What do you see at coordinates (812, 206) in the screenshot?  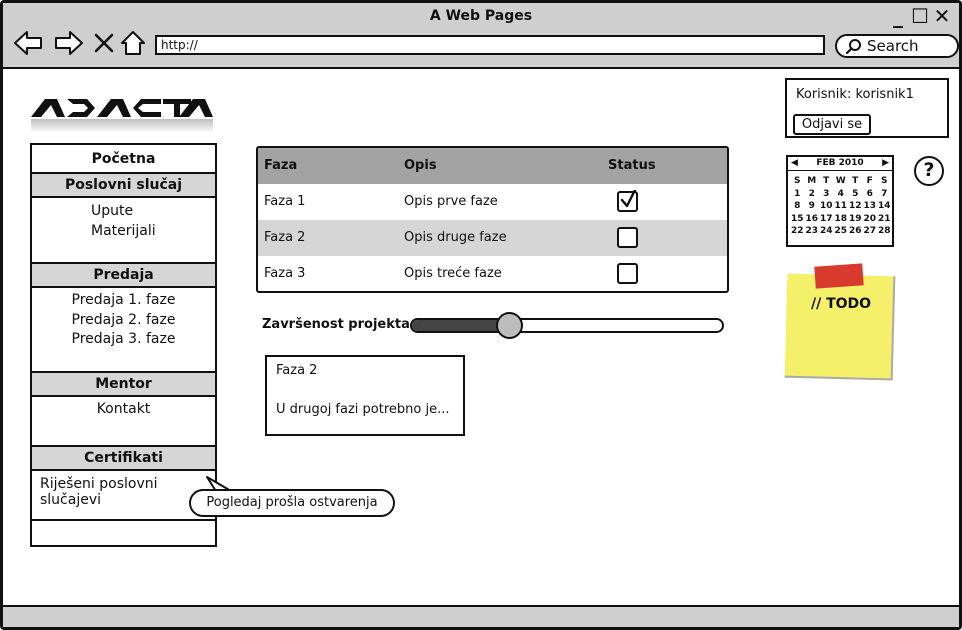 I see `calendar-day: 9` at bounding box center [812, 206].